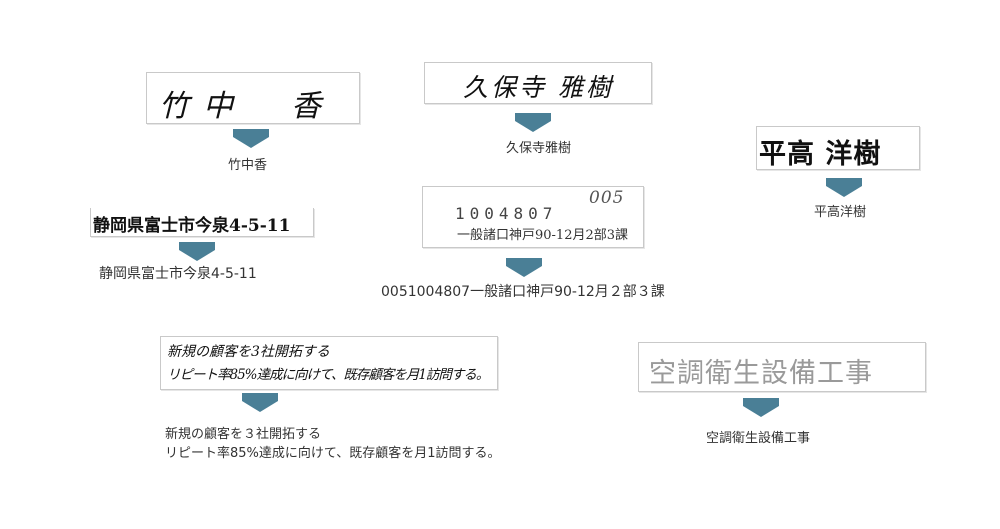 The height and width of the screenshot is (529, 1000). Describe the element at coordinates (248, 165) in the screenshot. I see `recognized-text: 竹中香` at that location.